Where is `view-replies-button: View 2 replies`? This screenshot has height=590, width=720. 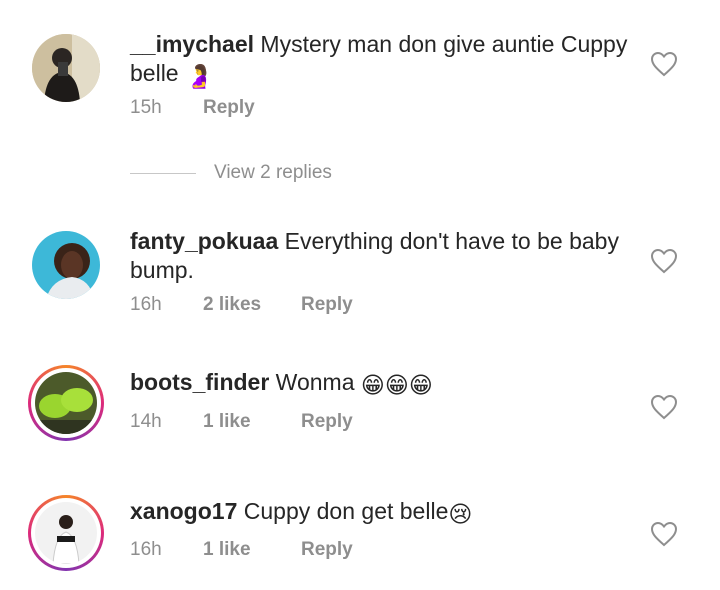 view-replies-button: View 2 replies is located at coordinates (231, 173).